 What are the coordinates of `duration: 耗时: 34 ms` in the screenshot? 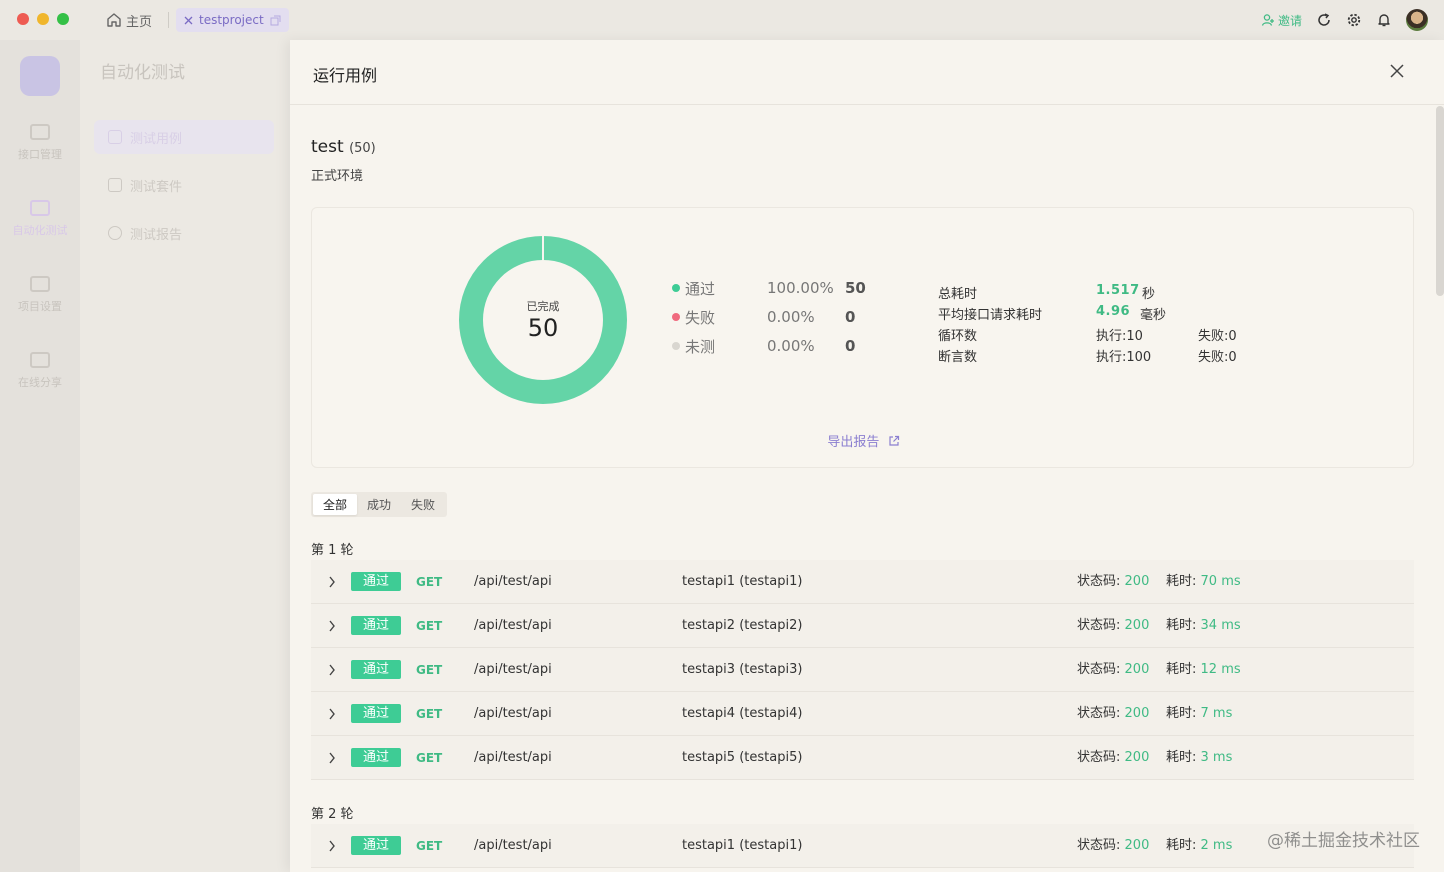 It's located at (1203, 626).